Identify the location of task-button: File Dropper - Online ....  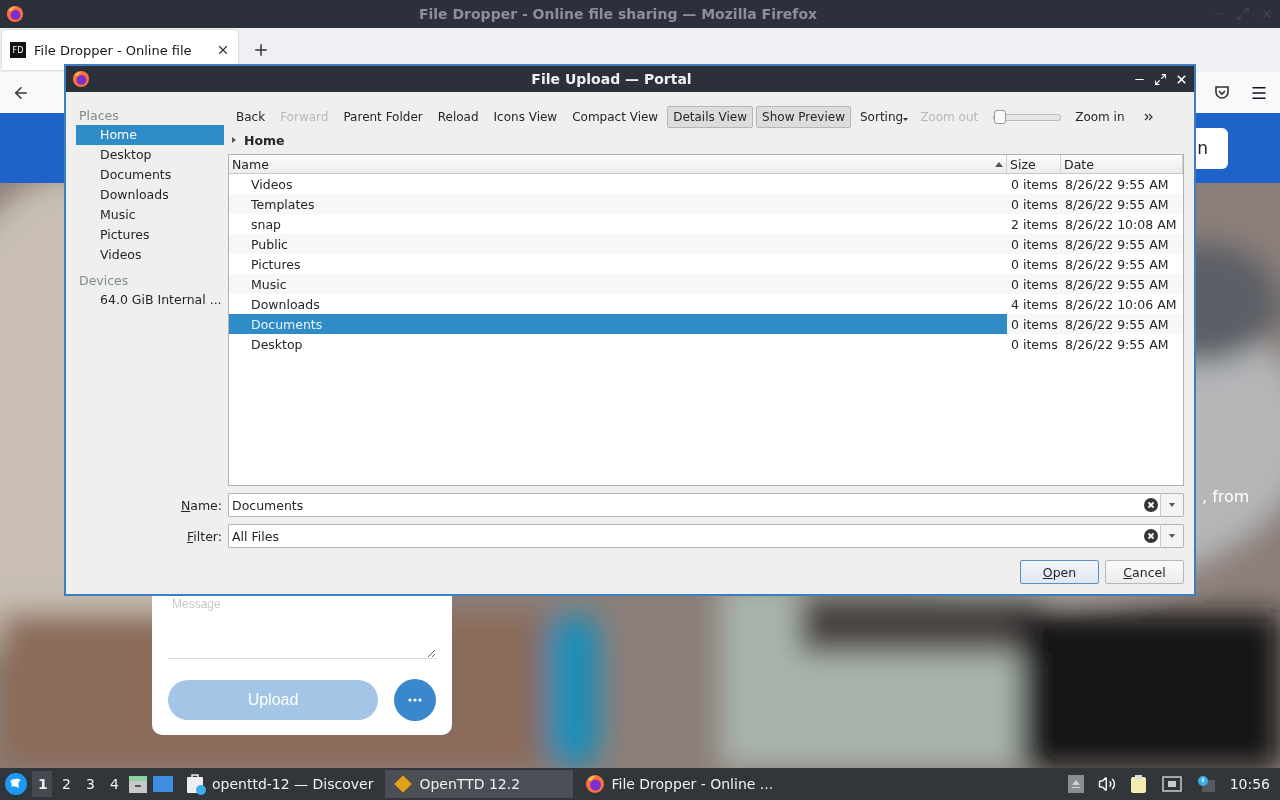
(679, 784).